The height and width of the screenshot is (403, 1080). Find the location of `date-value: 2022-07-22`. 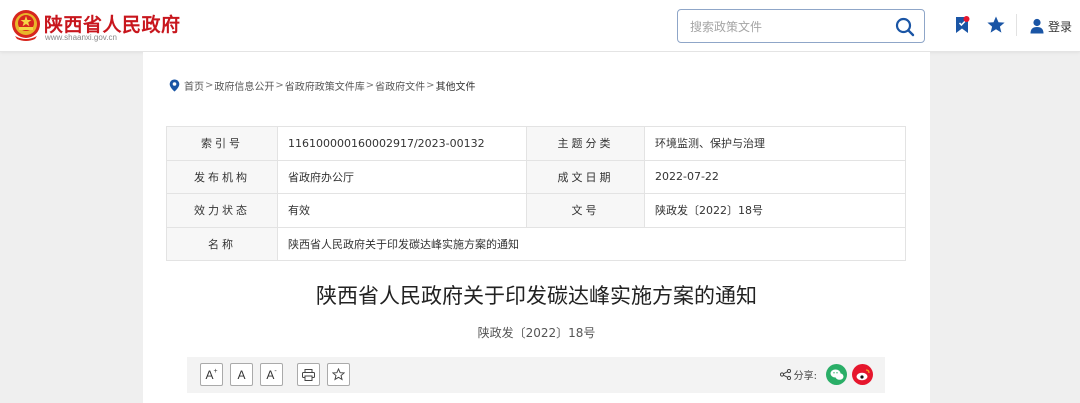

date-value: 2022-07-22 is located at coordinates (775, 176).